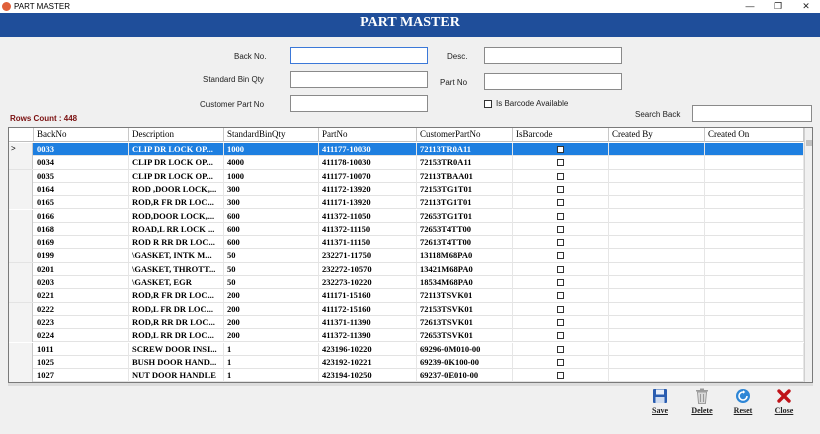 The width and height of the screenshot is (820, 434). What do you see at coordinates (368, 256) in the screenshot?
I see `cell-partno: 232271-11750` at bounding box center [368, 256].